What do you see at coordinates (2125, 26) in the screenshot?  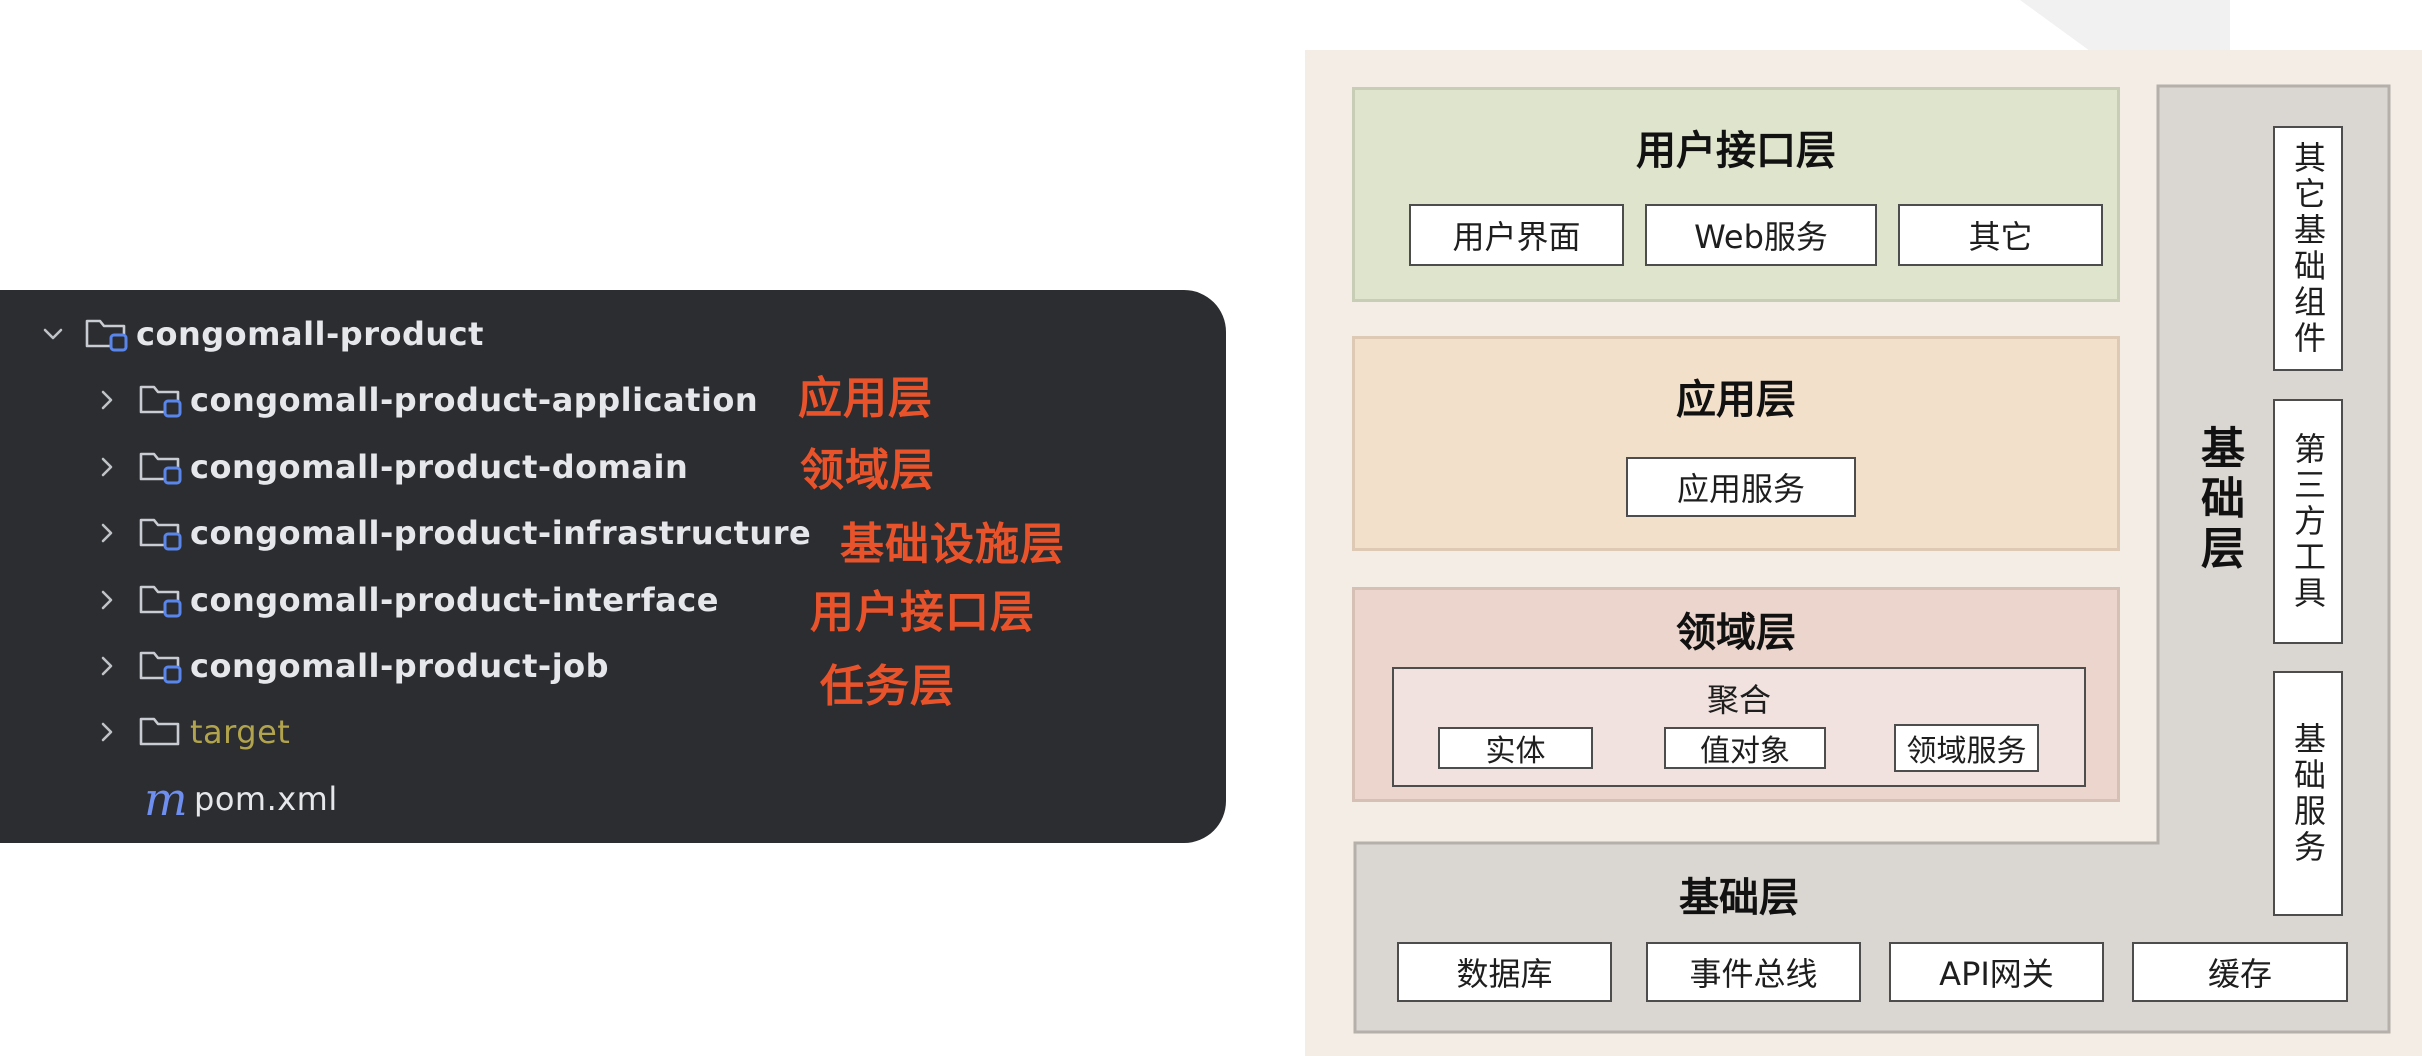 I see `corner-decoration` at bounding box center [2125, 26].